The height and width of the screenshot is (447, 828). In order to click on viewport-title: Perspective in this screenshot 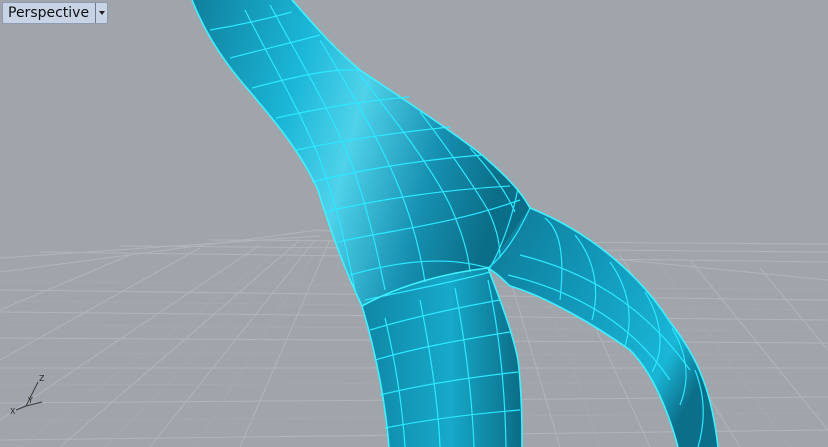, I will do `click(49, 13)`.